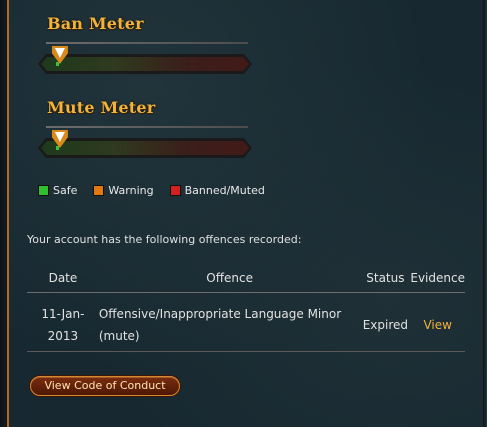  Describe the element at coordinates (63, 278) in the screenshot. I see `column-header-date: Date` at that location.